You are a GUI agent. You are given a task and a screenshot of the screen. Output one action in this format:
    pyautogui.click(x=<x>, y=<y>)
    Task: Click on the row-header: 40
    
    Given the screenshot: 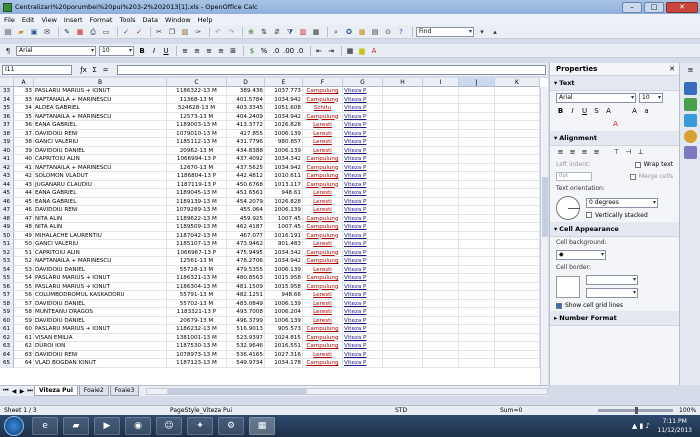 What is the action you would take?
    pyautogui.click(x=7, y=150)
    